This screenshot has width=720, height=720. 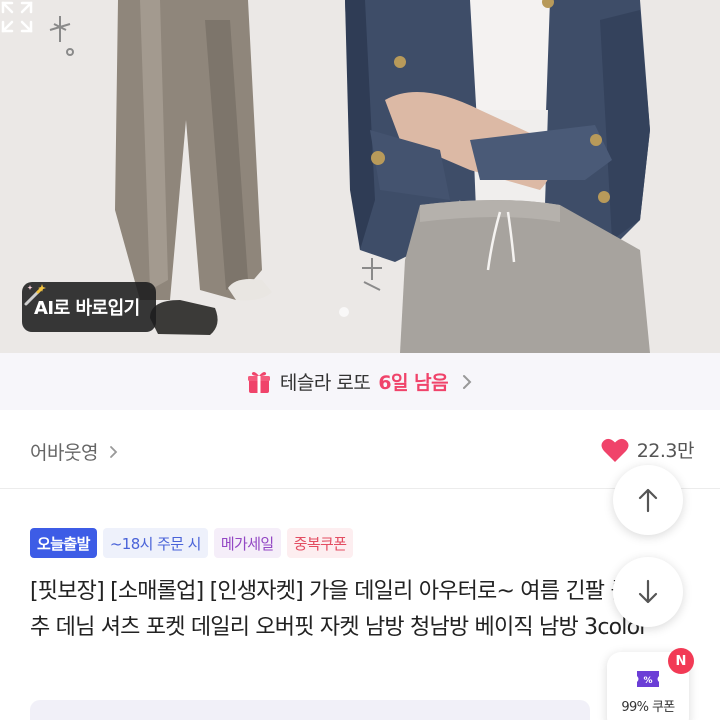 I want to click on gift-icon, so click(x=258, y=382).